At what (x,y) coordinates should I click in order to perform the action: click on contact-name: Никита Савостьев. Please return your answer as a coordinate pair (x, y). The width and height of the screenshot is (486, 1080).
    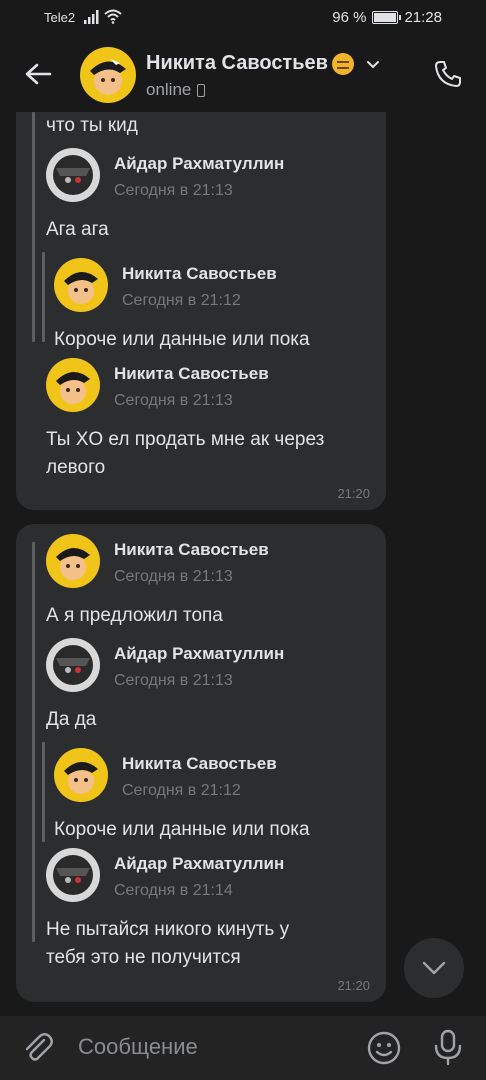
    Looking at the image, I should click on (264, 63).